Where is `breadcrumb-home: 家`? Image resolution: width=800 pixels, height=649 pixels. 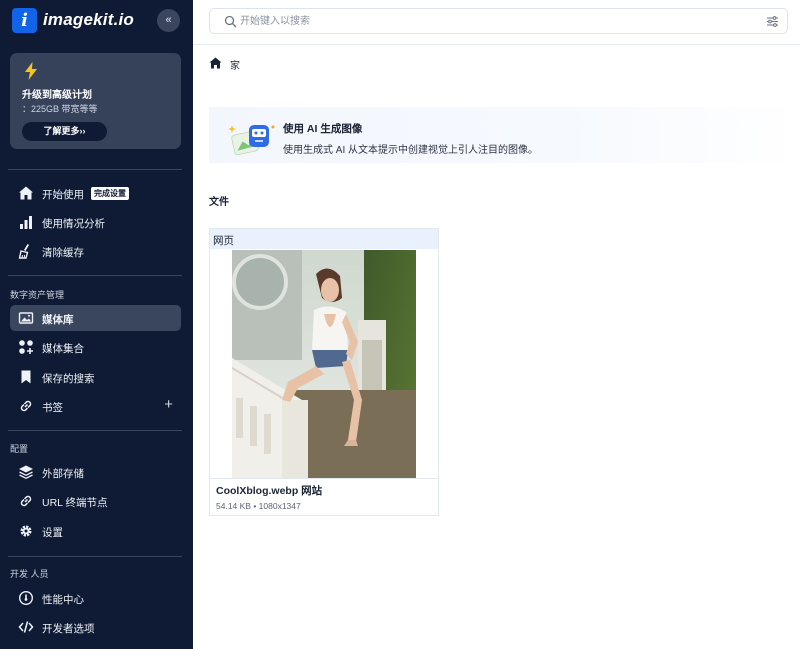 breadcrumb-home: 家 is located at coordinates (235, 64).